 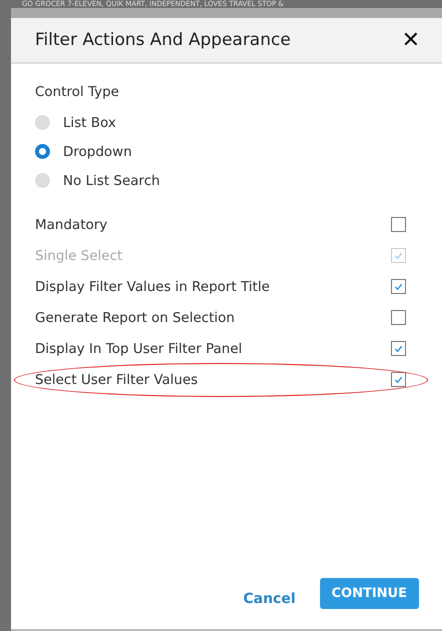 What do you see at coordinates (111, 180) in the screenshot?
I see `radio-label: No List Search` at bounding box center [111, 180].